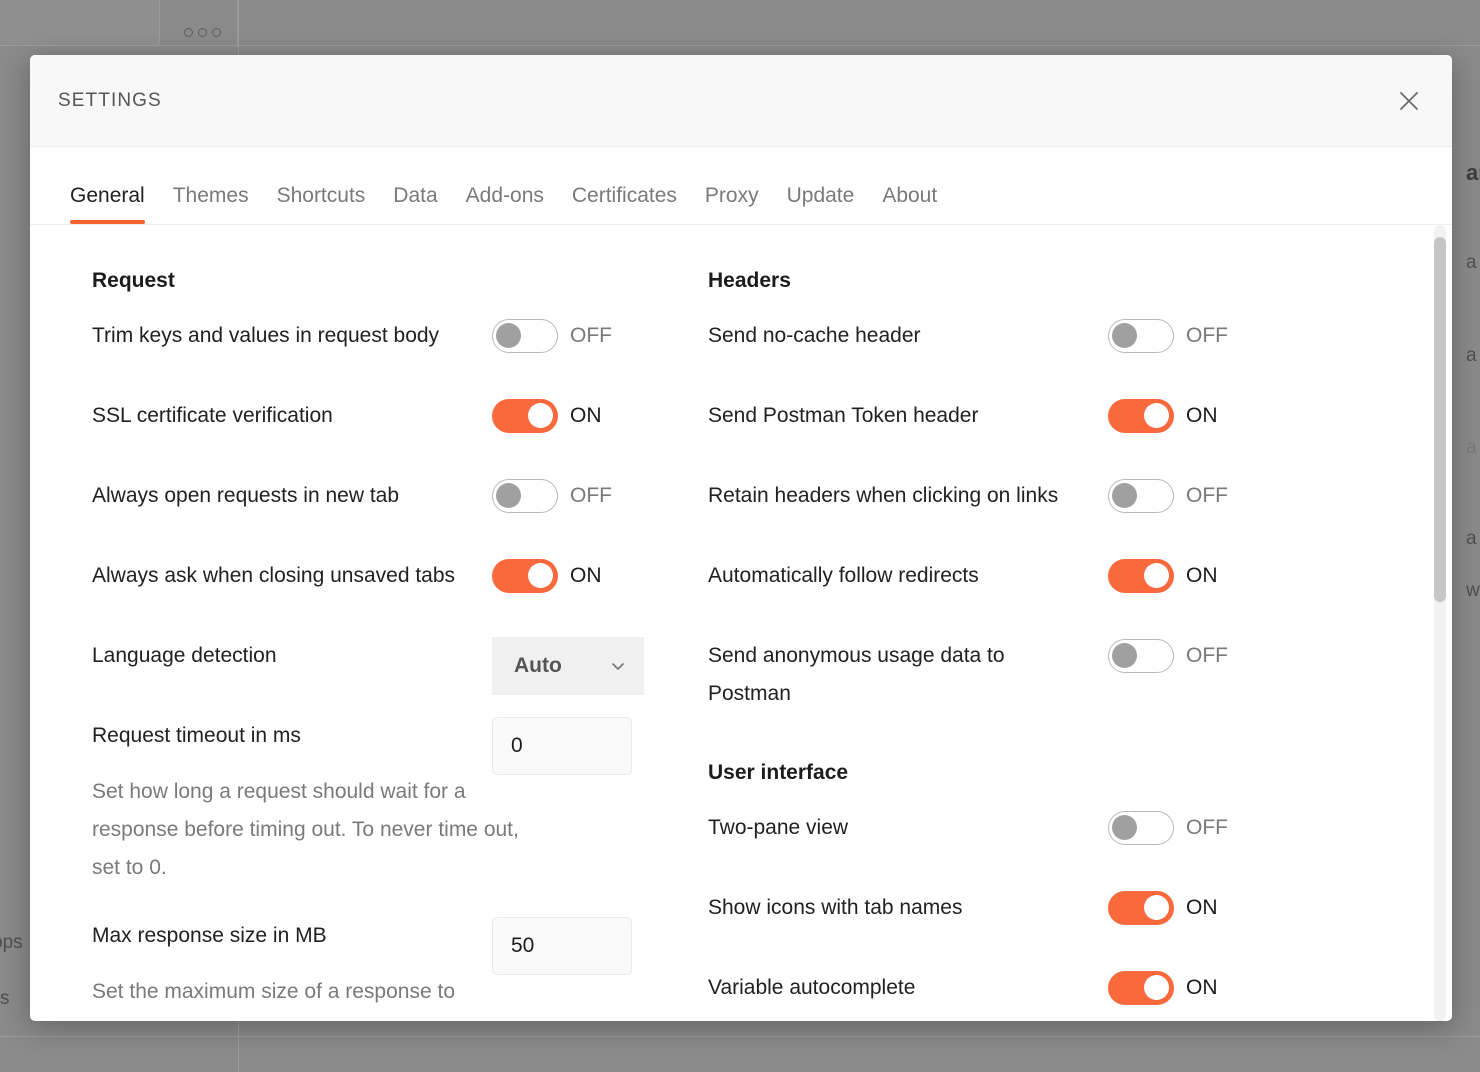  What do you see at coordinates (624, 204) in the screenshot?
I see `tab-certificates: Certificates` at bounding box center [624, 204].